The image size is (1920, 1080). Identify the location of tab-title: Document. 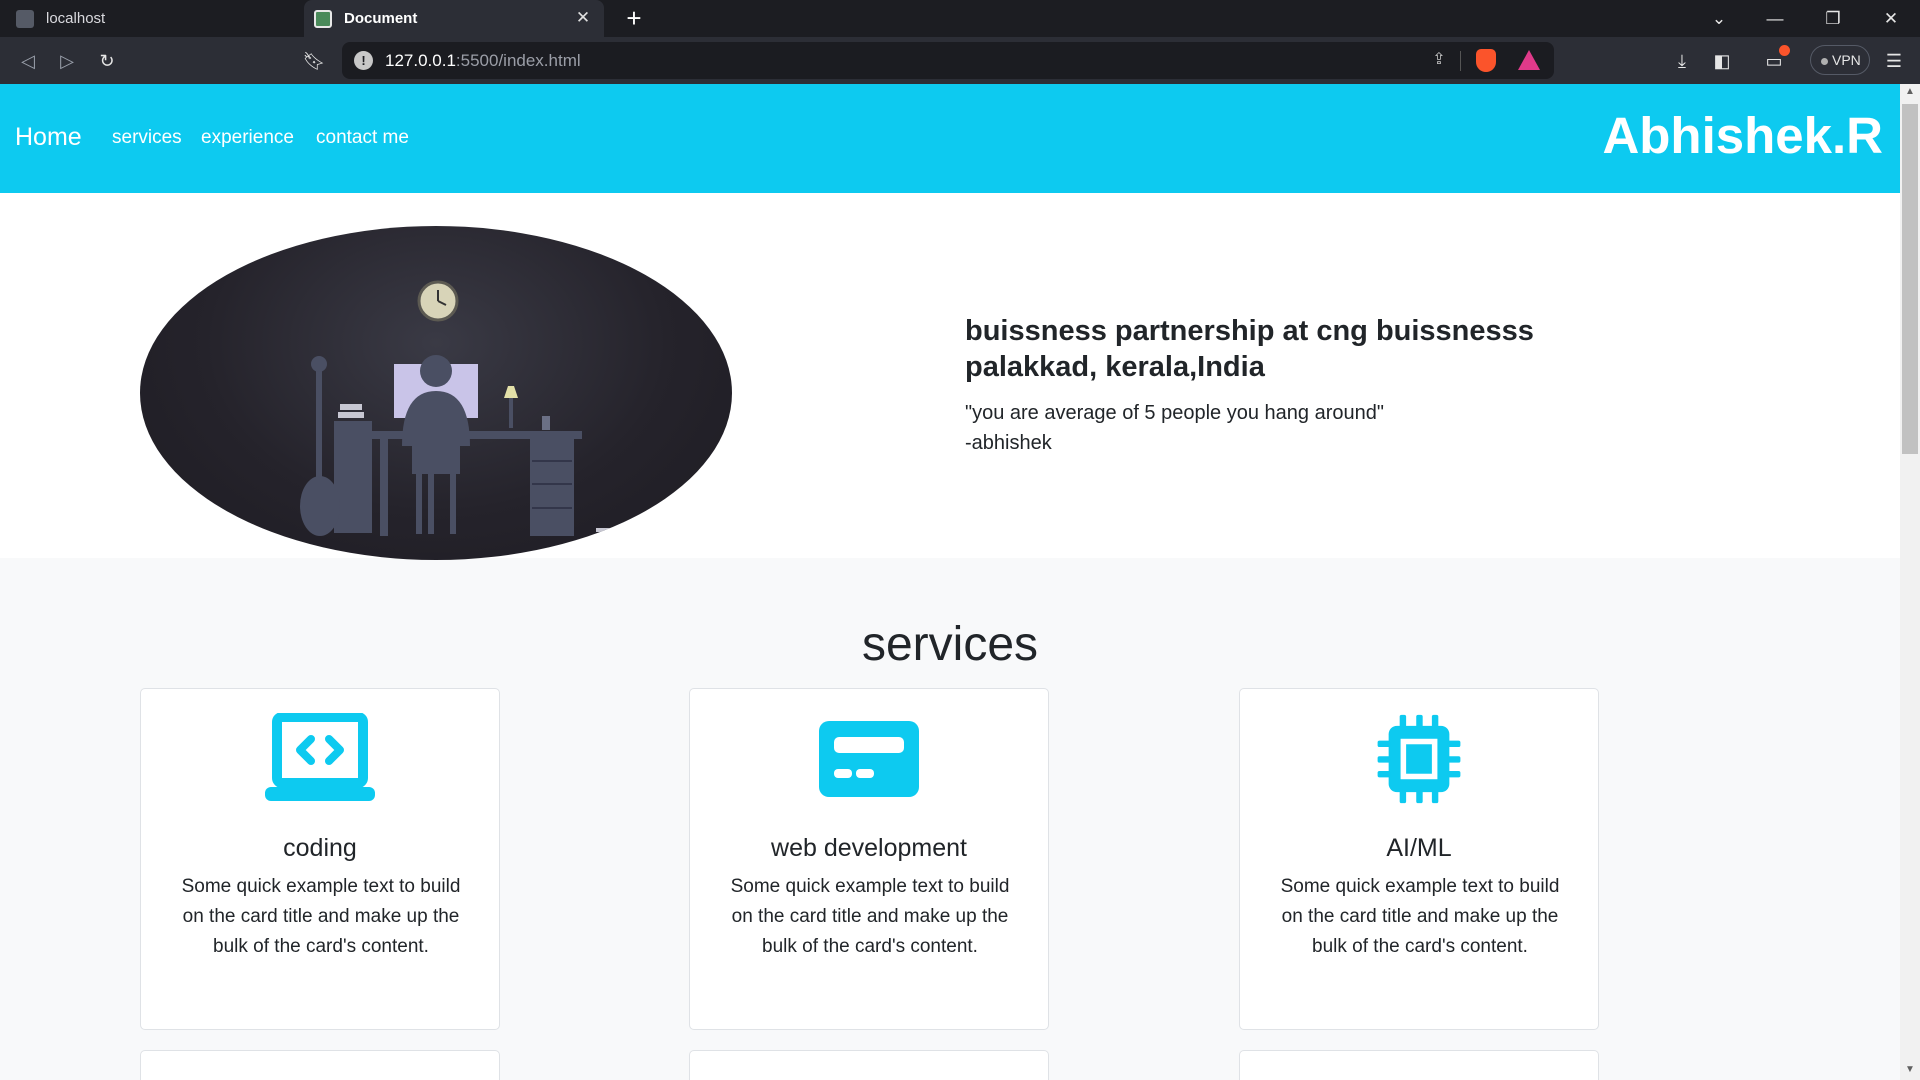
(381, 18).